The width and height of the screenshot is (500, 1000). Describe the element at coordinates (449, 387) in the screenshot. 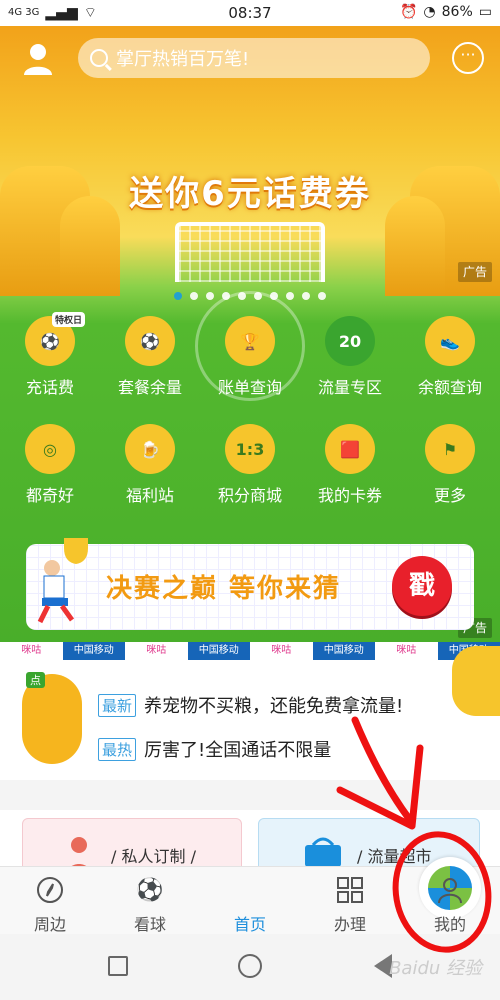

I see `service-label: 余额查询` at that location.